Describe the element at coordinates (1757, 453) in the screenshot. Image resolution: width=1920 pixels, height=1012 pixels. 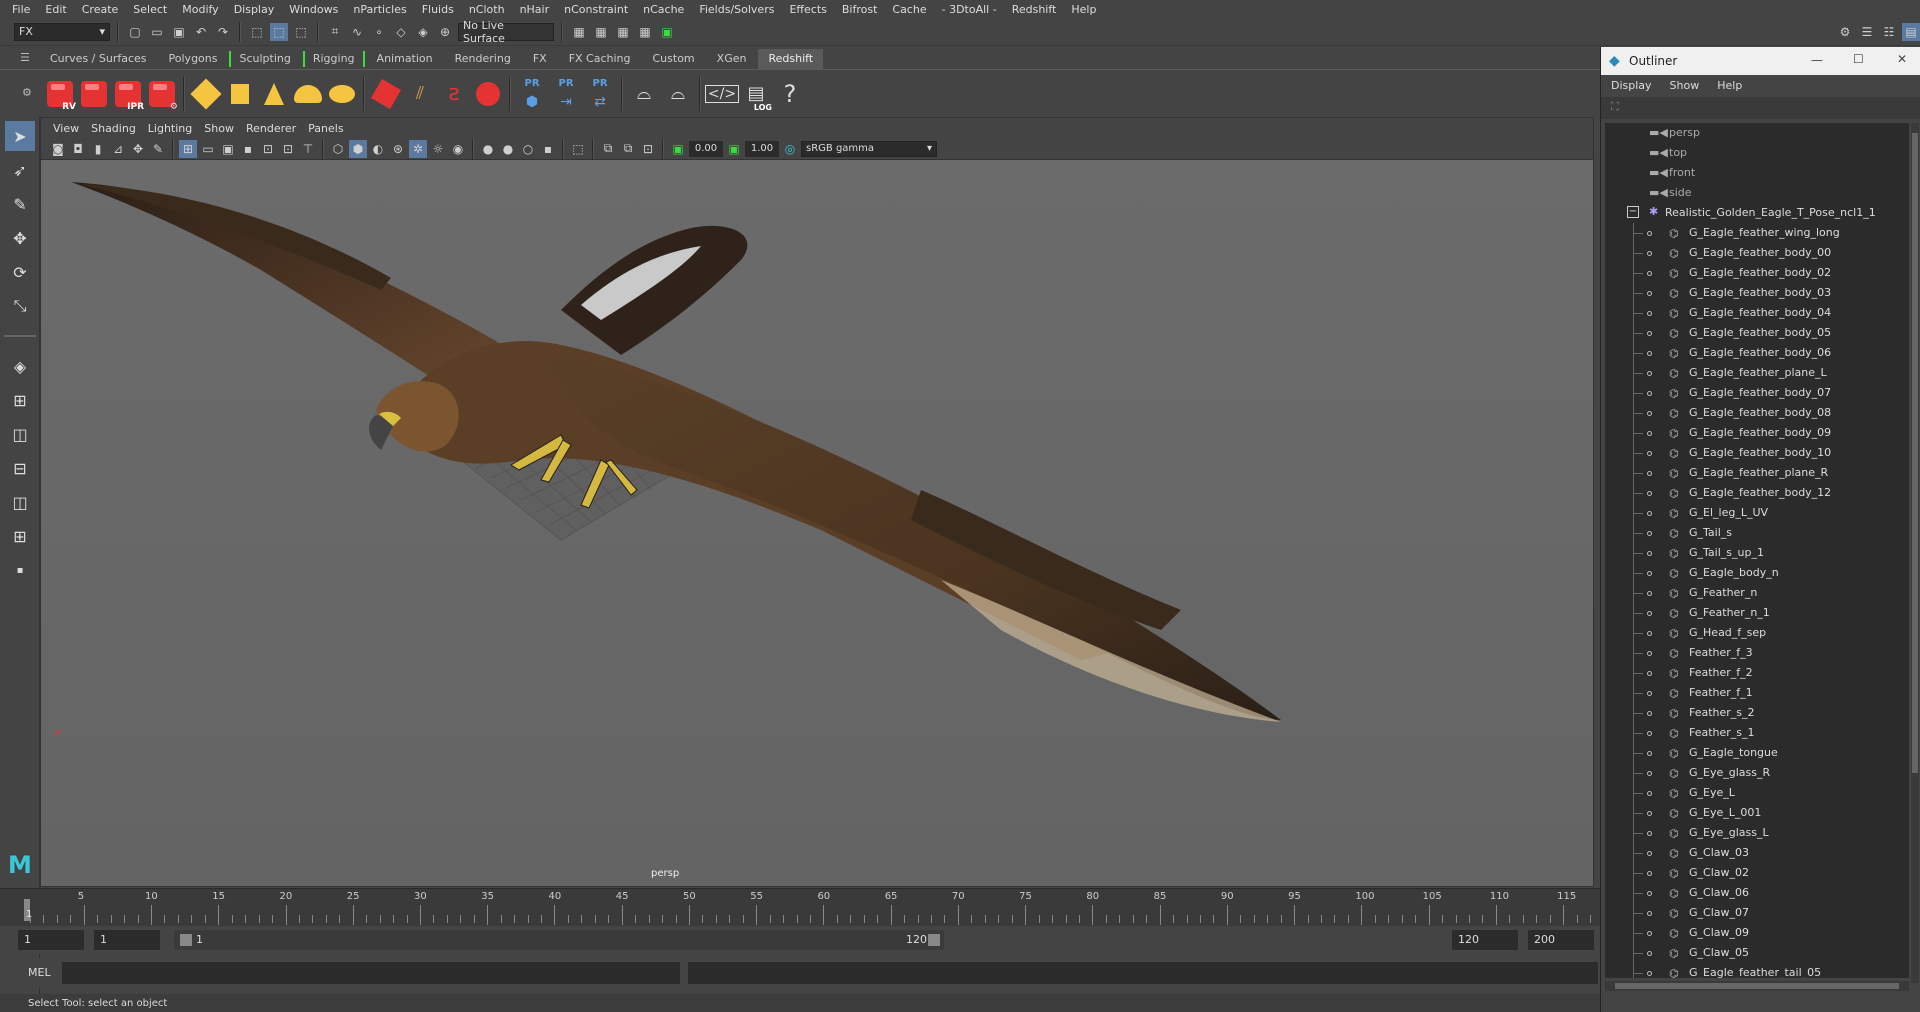
I see `outliner-mesh-row: ⌬ G_Eagle_feather_body_10` at that location.